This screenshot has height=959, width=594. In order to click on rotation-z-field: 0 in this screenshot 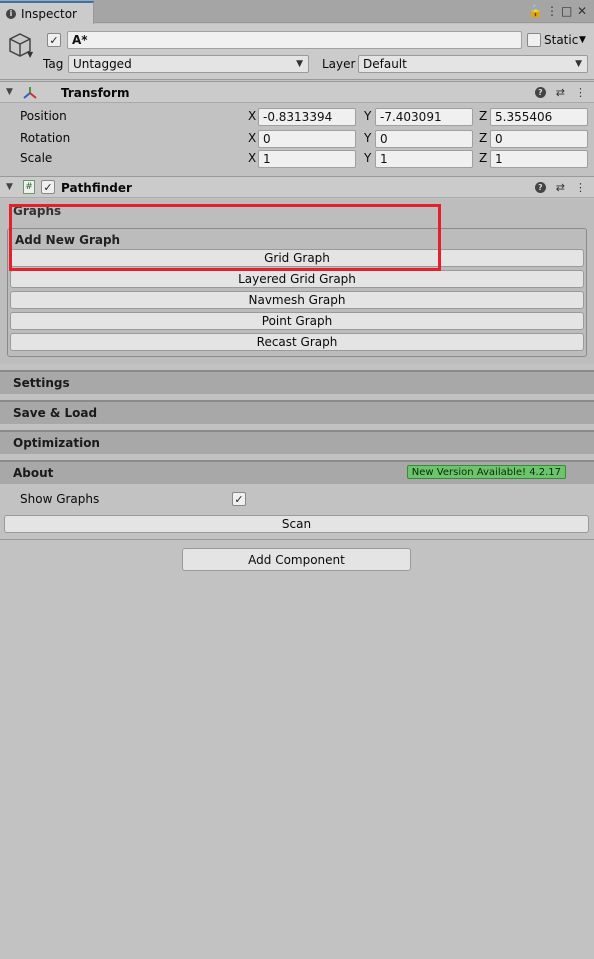, I will do `click(539, 139)`.